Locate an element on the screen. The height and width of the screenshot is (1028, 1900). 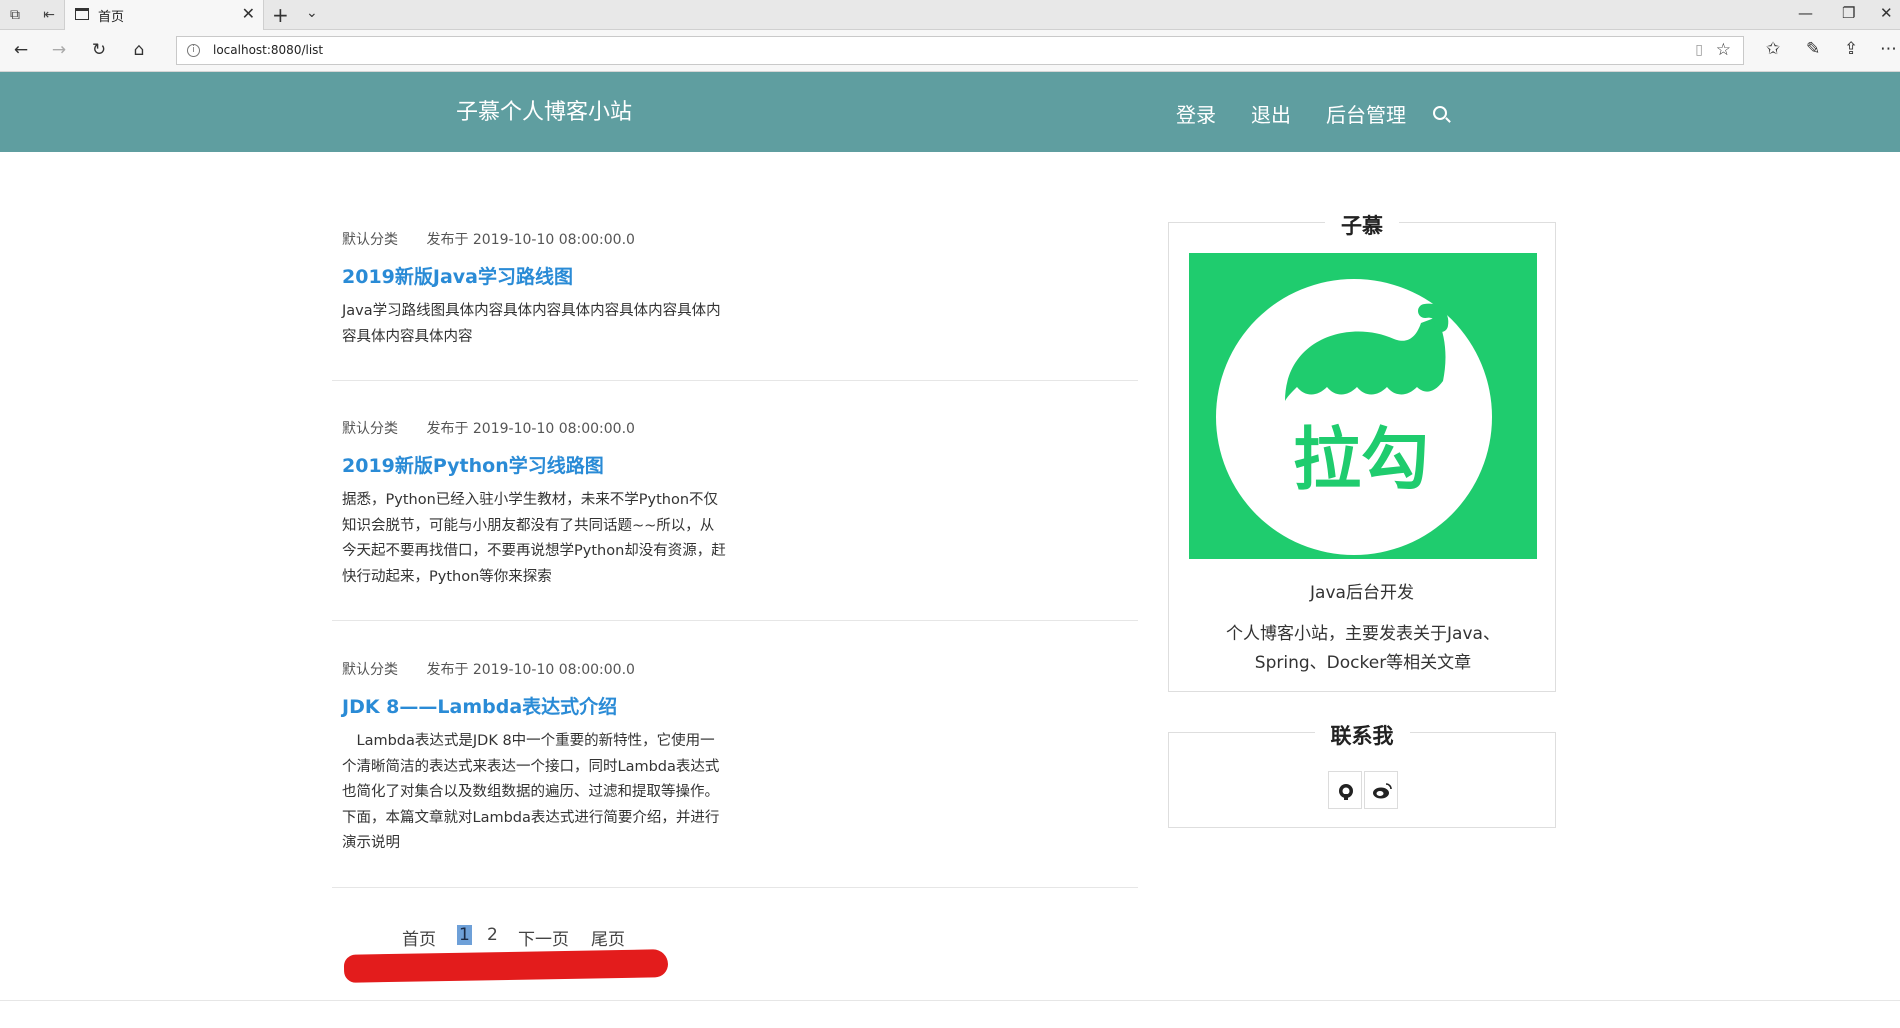
restore-icon: ❐ is located at coordinates (1848, 13).